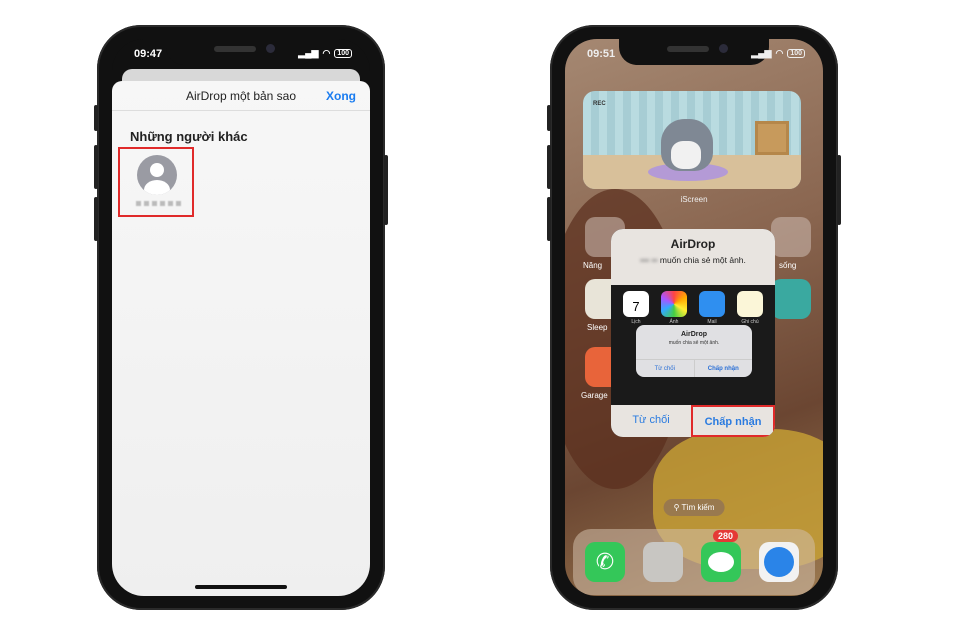  What do you see at coordinates (772, 138) in the screenshot?
I see `bookshelf` at bounding box center [772, 138].